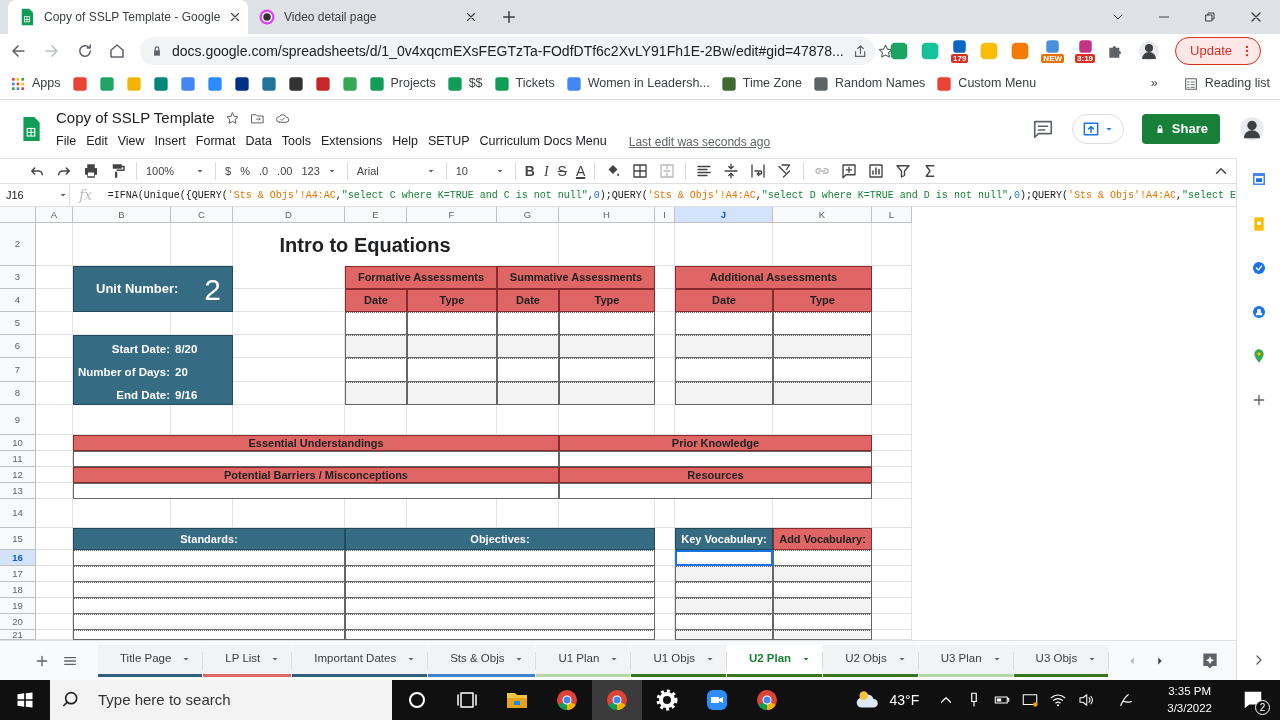 Image resolution: width=1280 pixels, height=720 pixels. What do you see at coordinates (285, 171) in the screenshot?
I see `increase-decimal-button: .00` at bounding box center [285, 171].